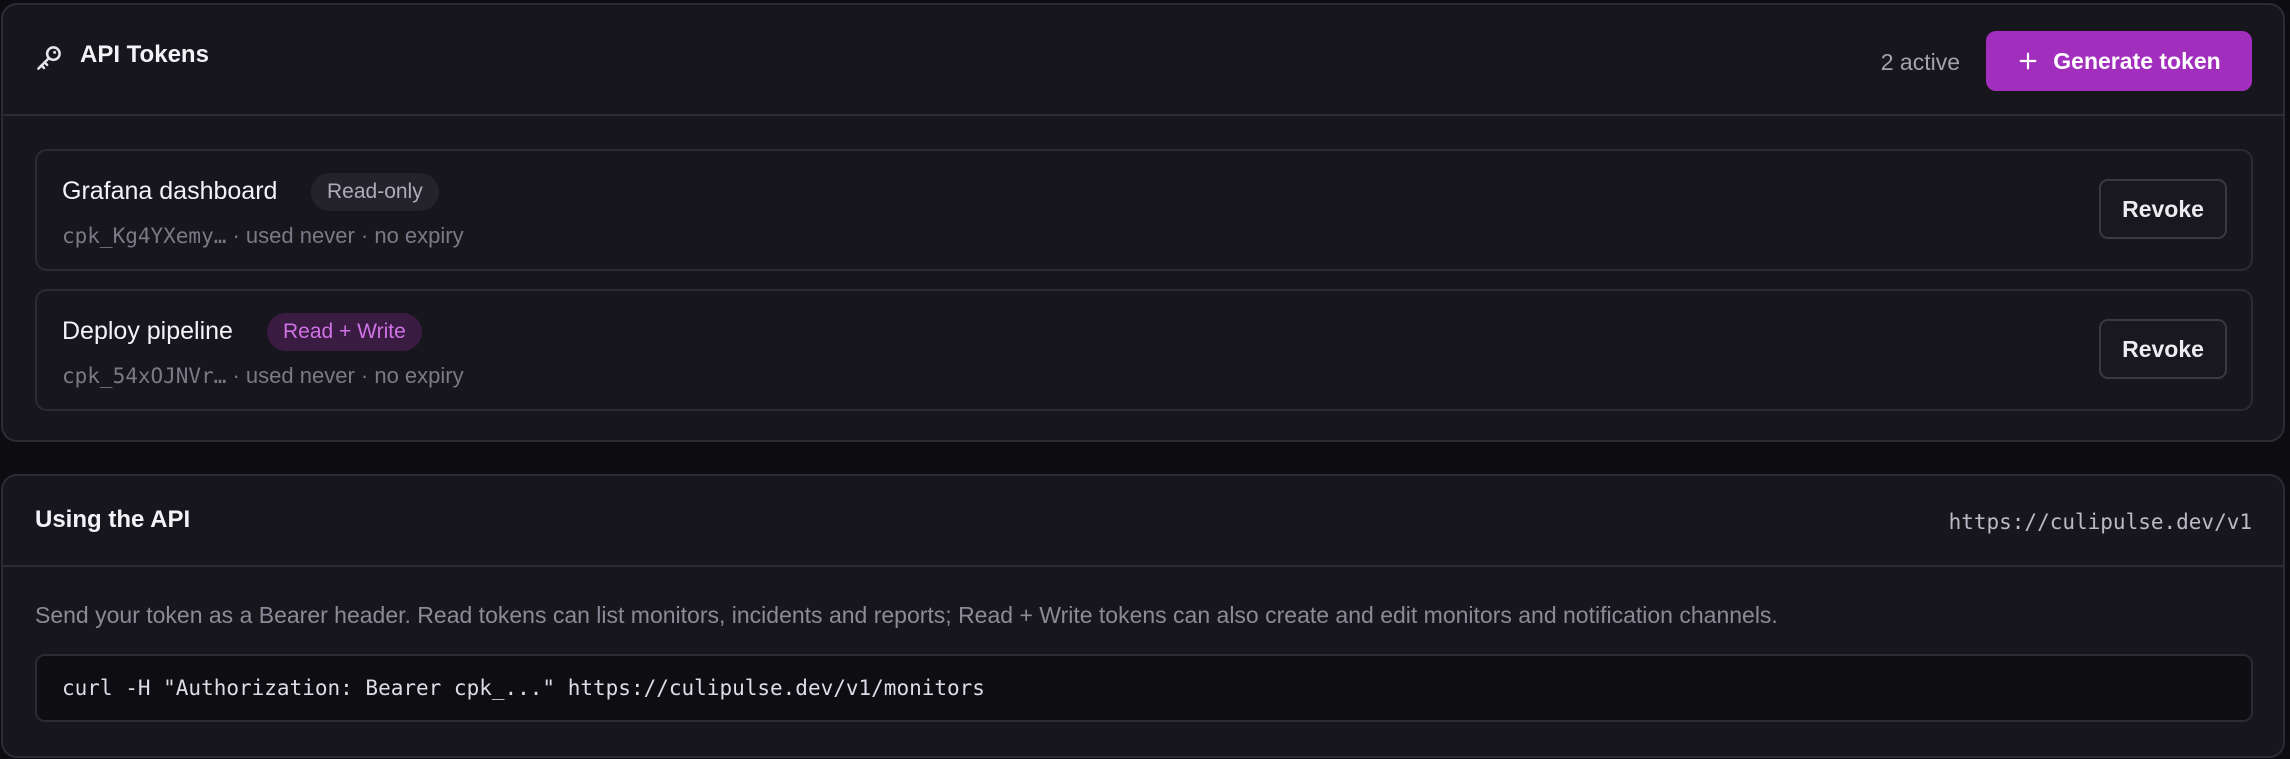 The image size is (2290, 759). What do you see at coordinates (1143, 60) in the screenshot?
I see `api-tokens-header: API Tokens 2 active Generate token` at bounding box center [1143, 60].